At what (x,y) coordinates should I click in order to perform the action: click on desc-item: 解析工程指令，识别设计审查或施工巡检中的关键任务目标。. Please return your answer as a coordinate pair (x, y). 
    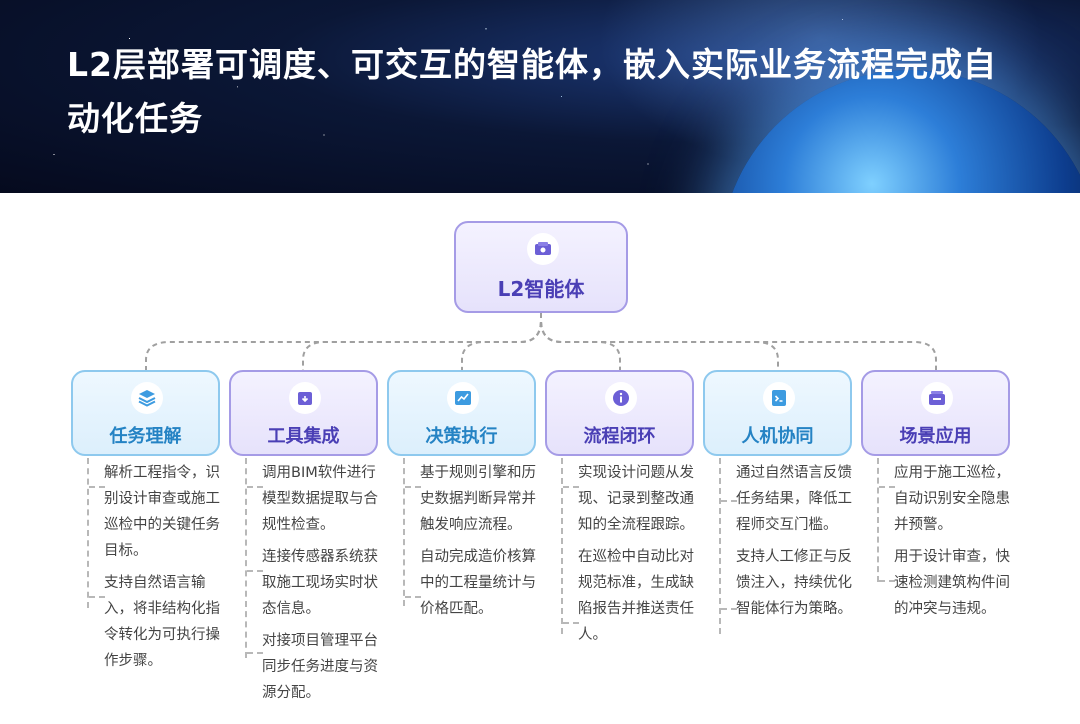
    Looking at the image, I should click on (162, 512).